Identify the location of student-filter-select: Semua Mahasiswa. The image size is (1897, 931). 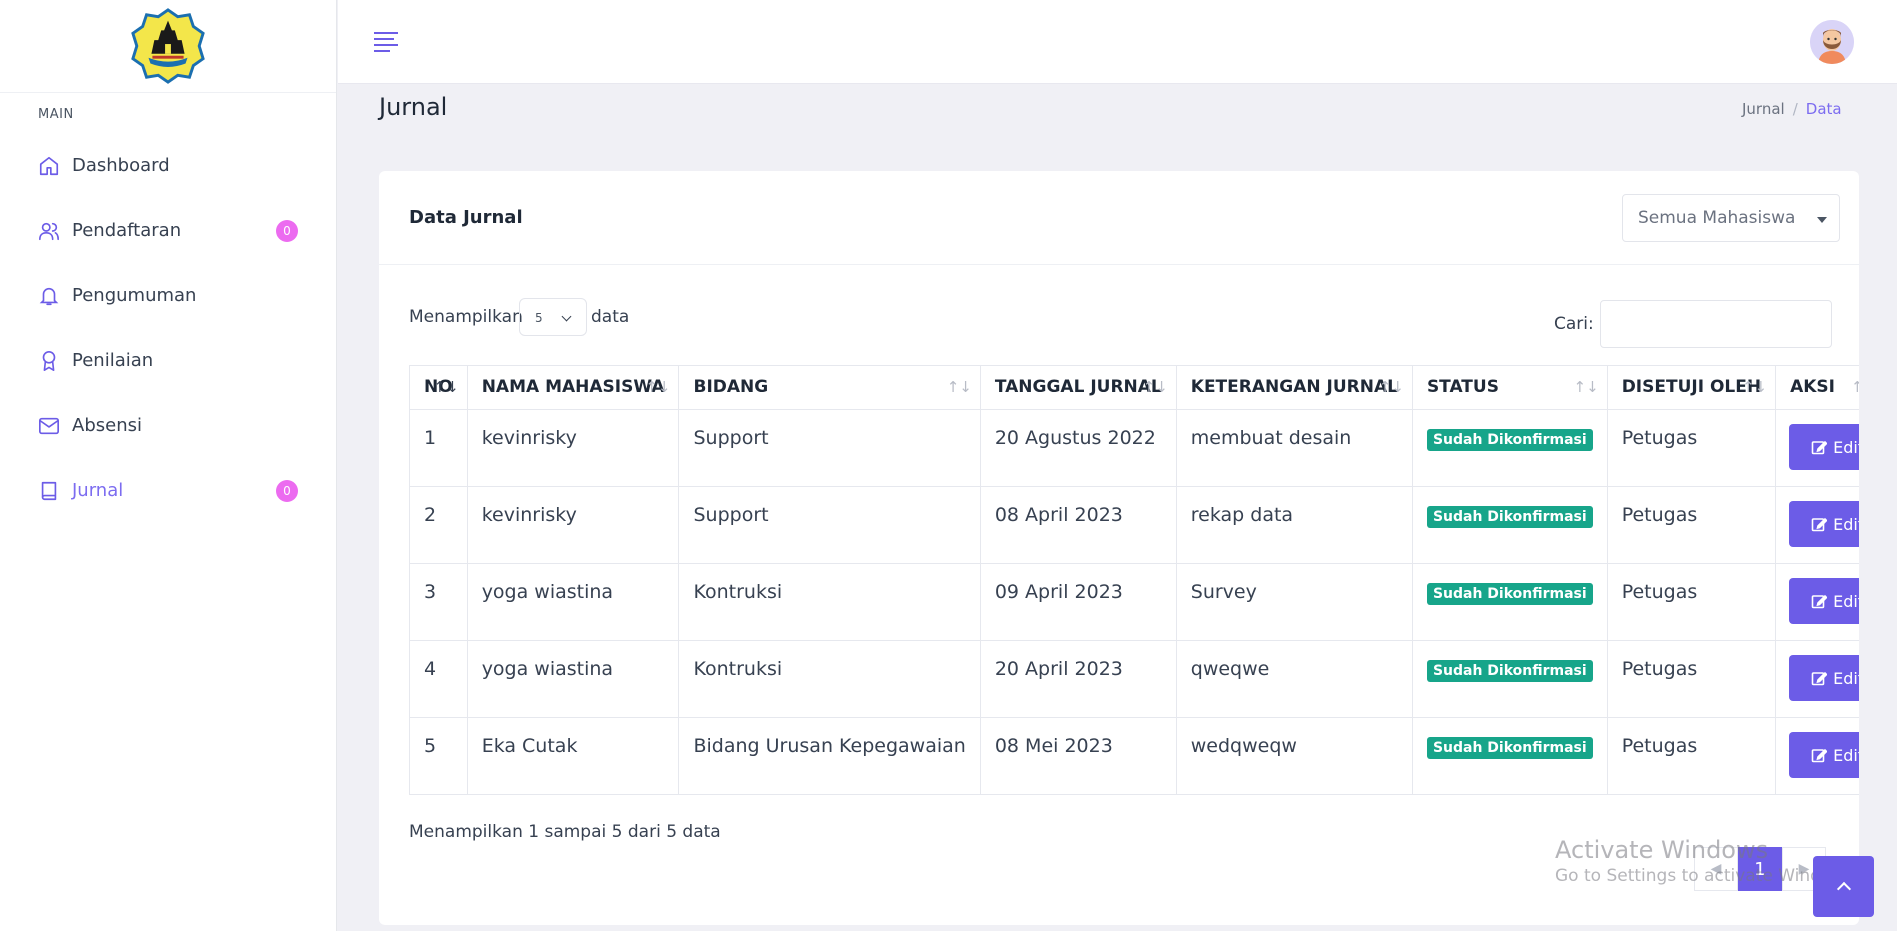
(1731, 218).